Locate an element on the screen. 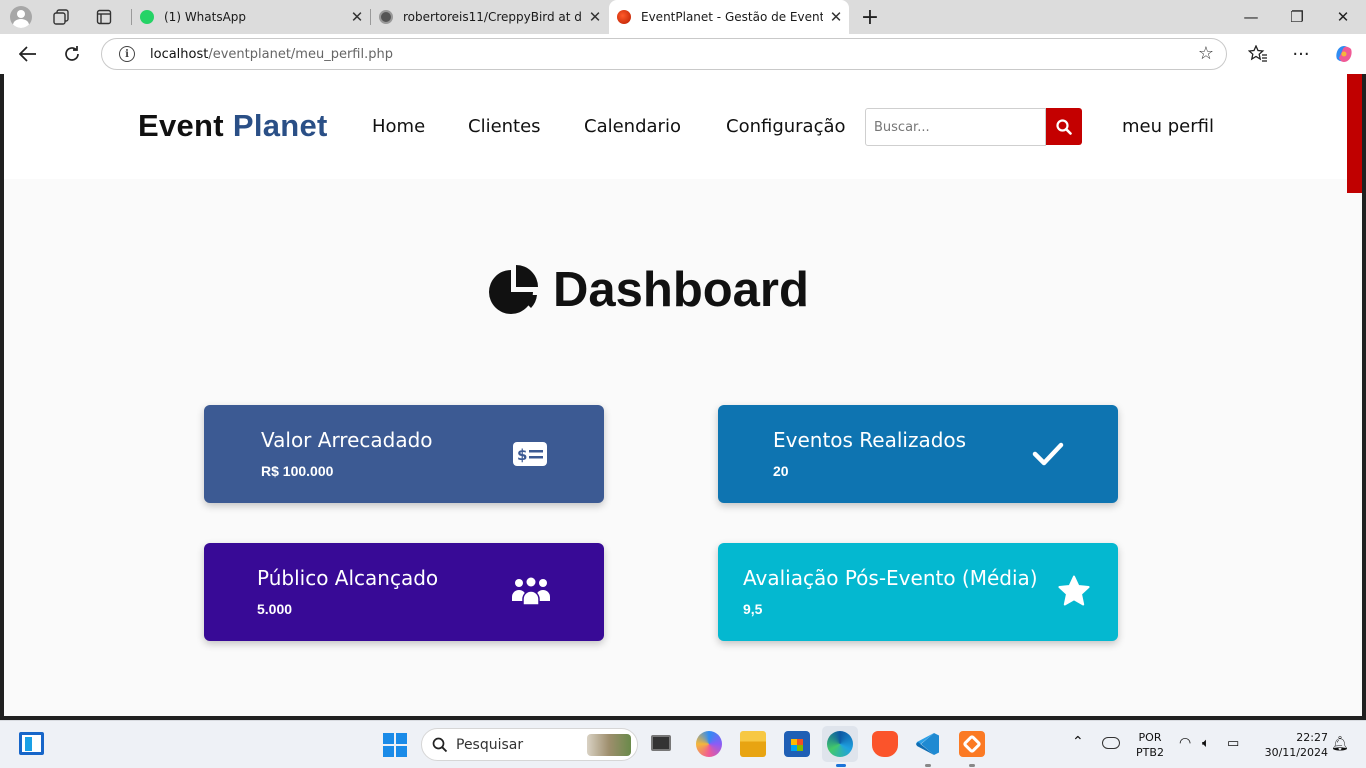 The width and height of the screenshot is (1366, 768). reload-icon is located at coordinates (72, 53).